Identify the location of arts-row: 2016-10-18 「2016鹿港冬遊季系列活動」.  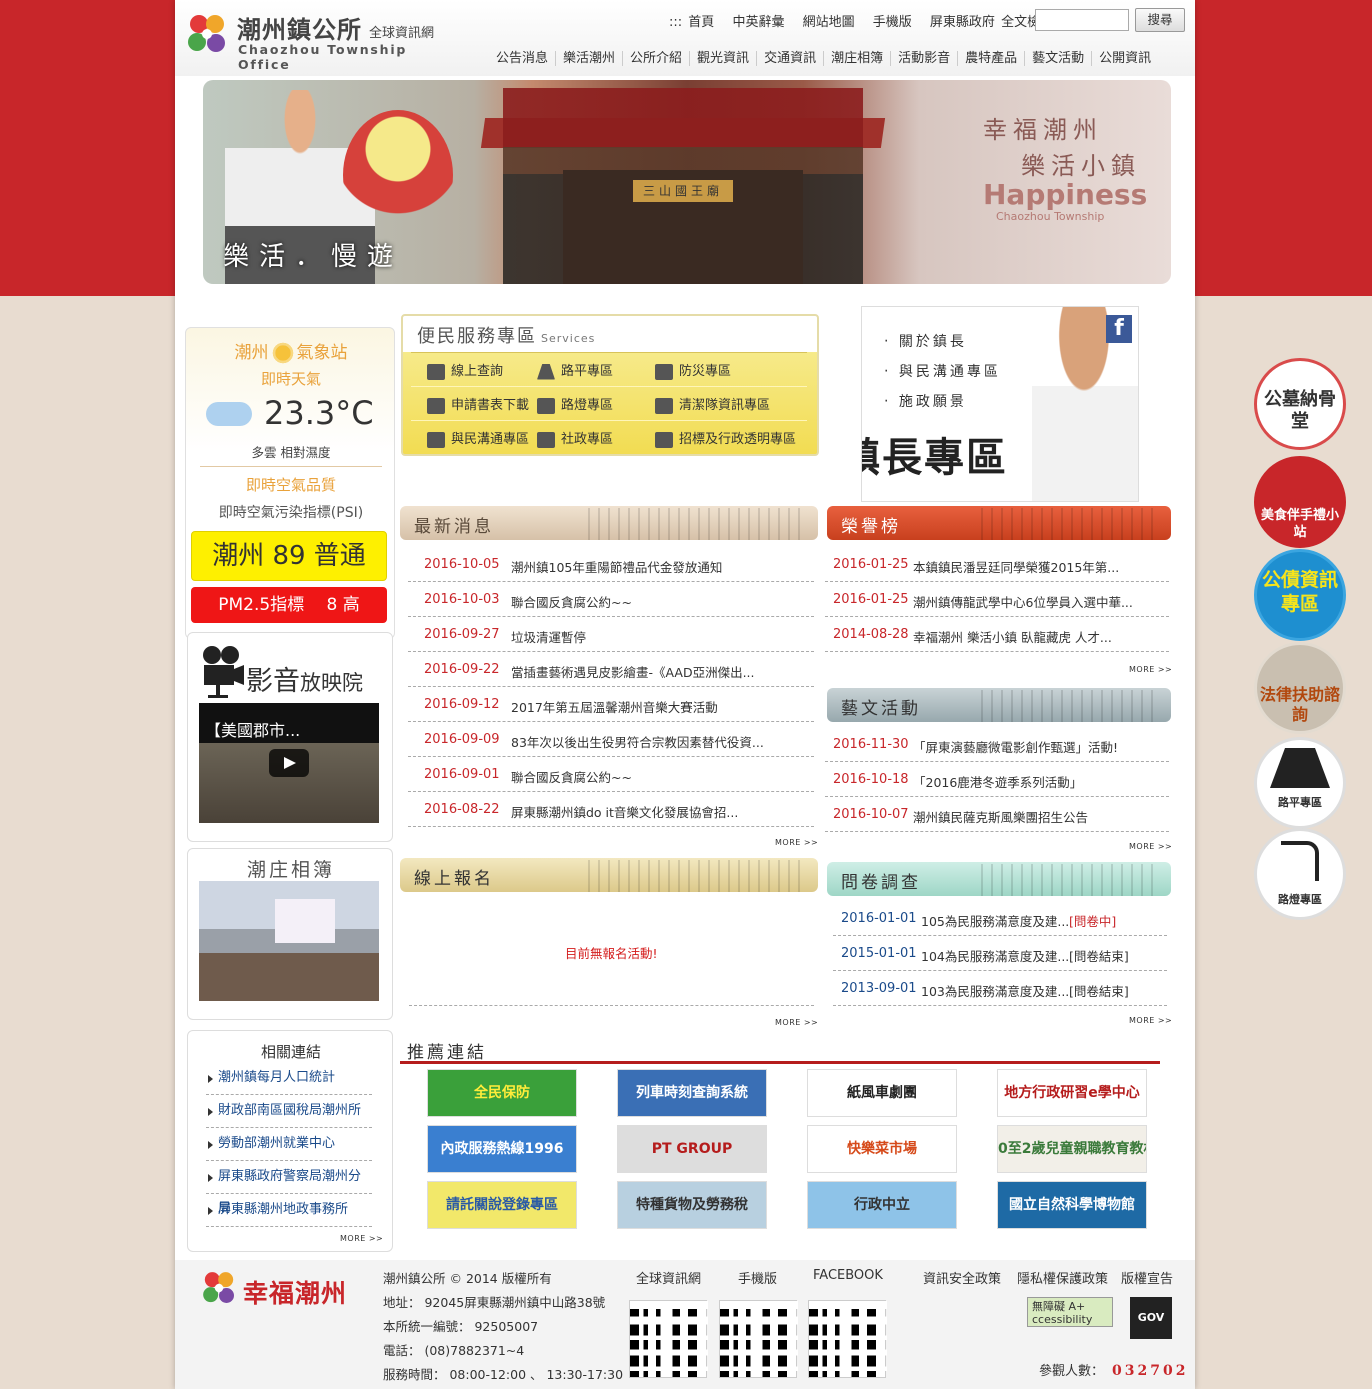
(997, 779).